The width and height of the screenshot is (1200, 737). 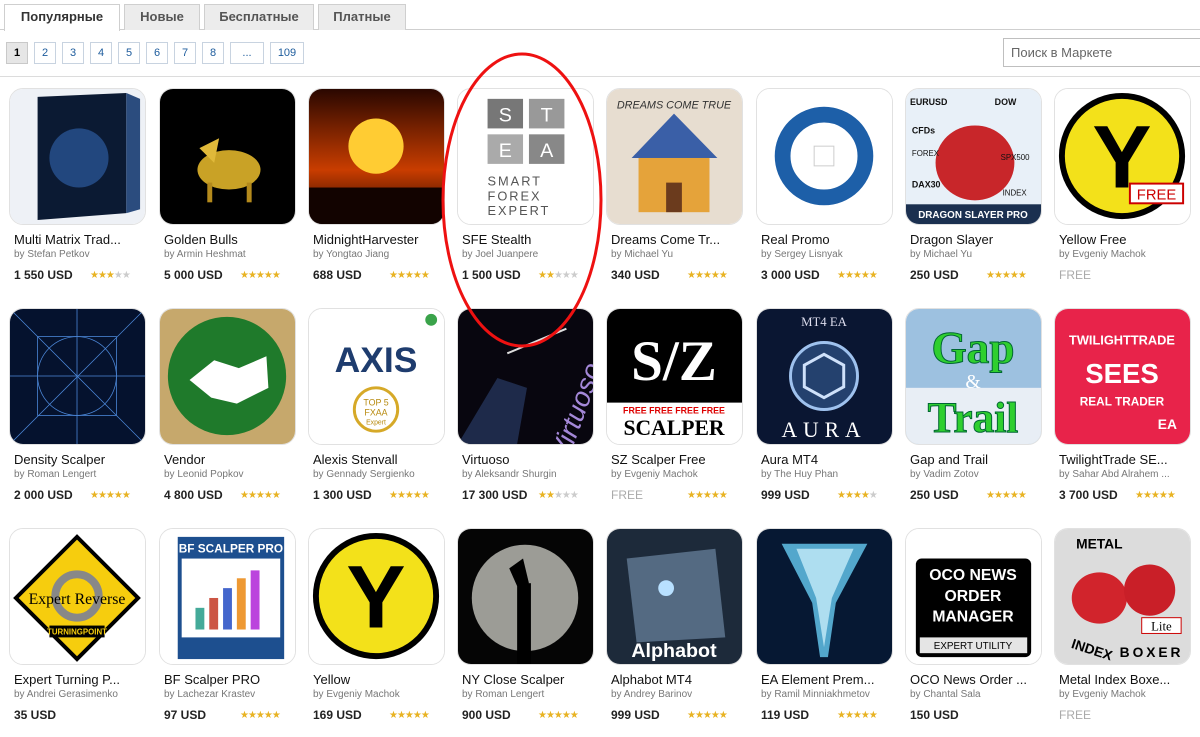 I want to click on conductor-icon: Virtuoso, so click(x=525, y=376).